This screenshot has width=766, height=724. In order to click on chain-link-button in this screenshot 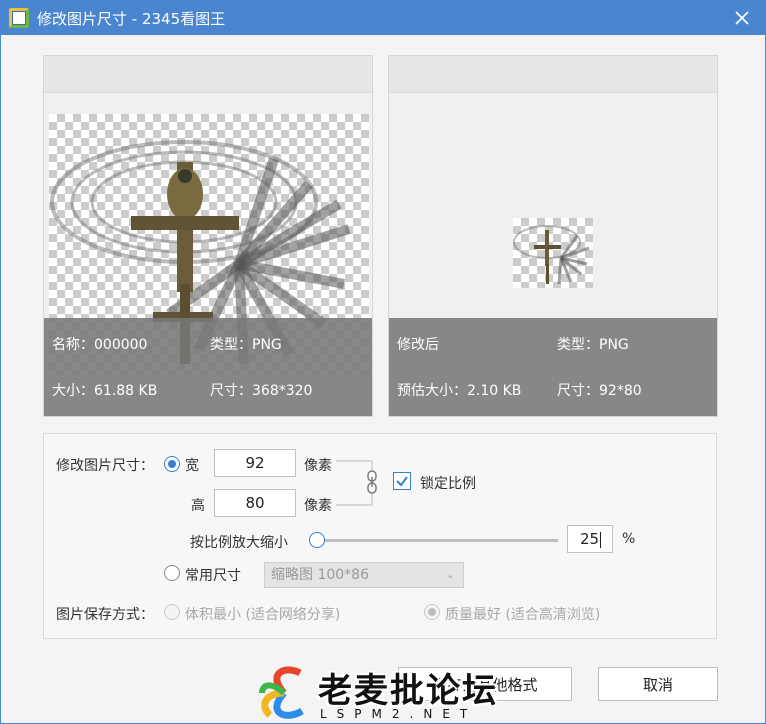, I will do `click(372, 482)`.